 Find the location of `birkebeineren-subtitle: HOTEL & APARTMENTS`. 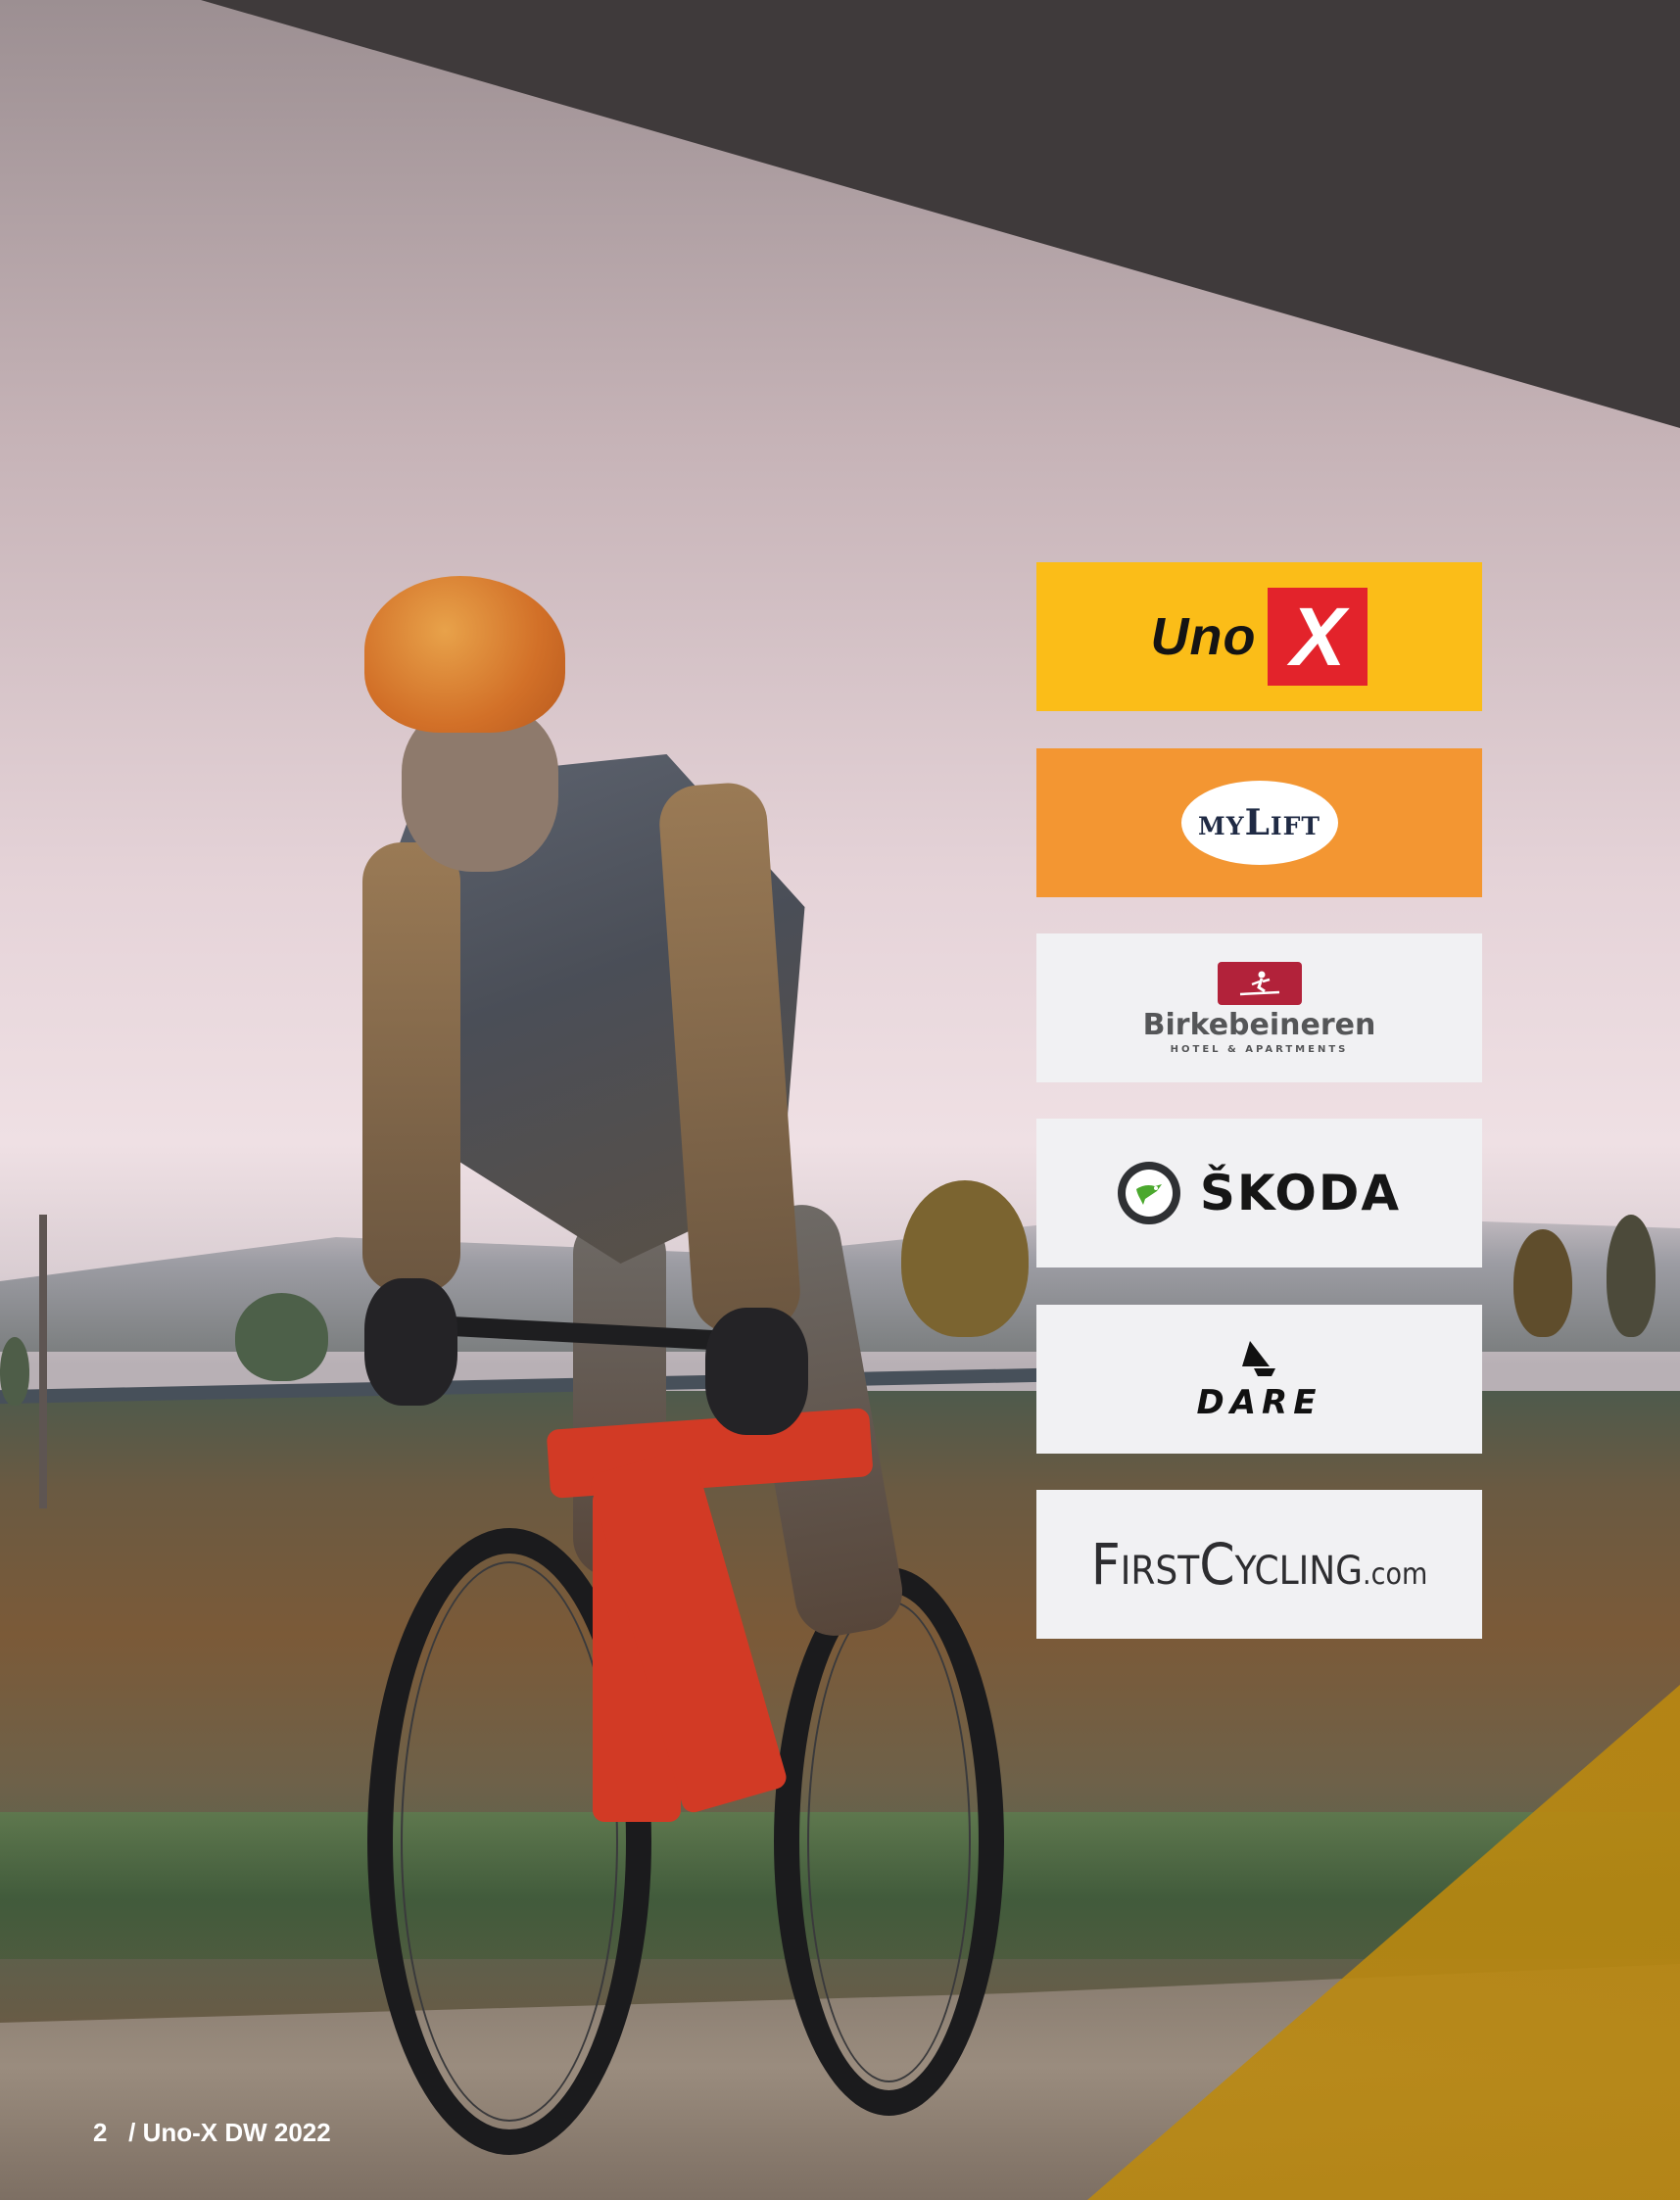

birkebeineren-subtitle: HOTEL & APARTMENTS is located at coordinates (1259, 1049).